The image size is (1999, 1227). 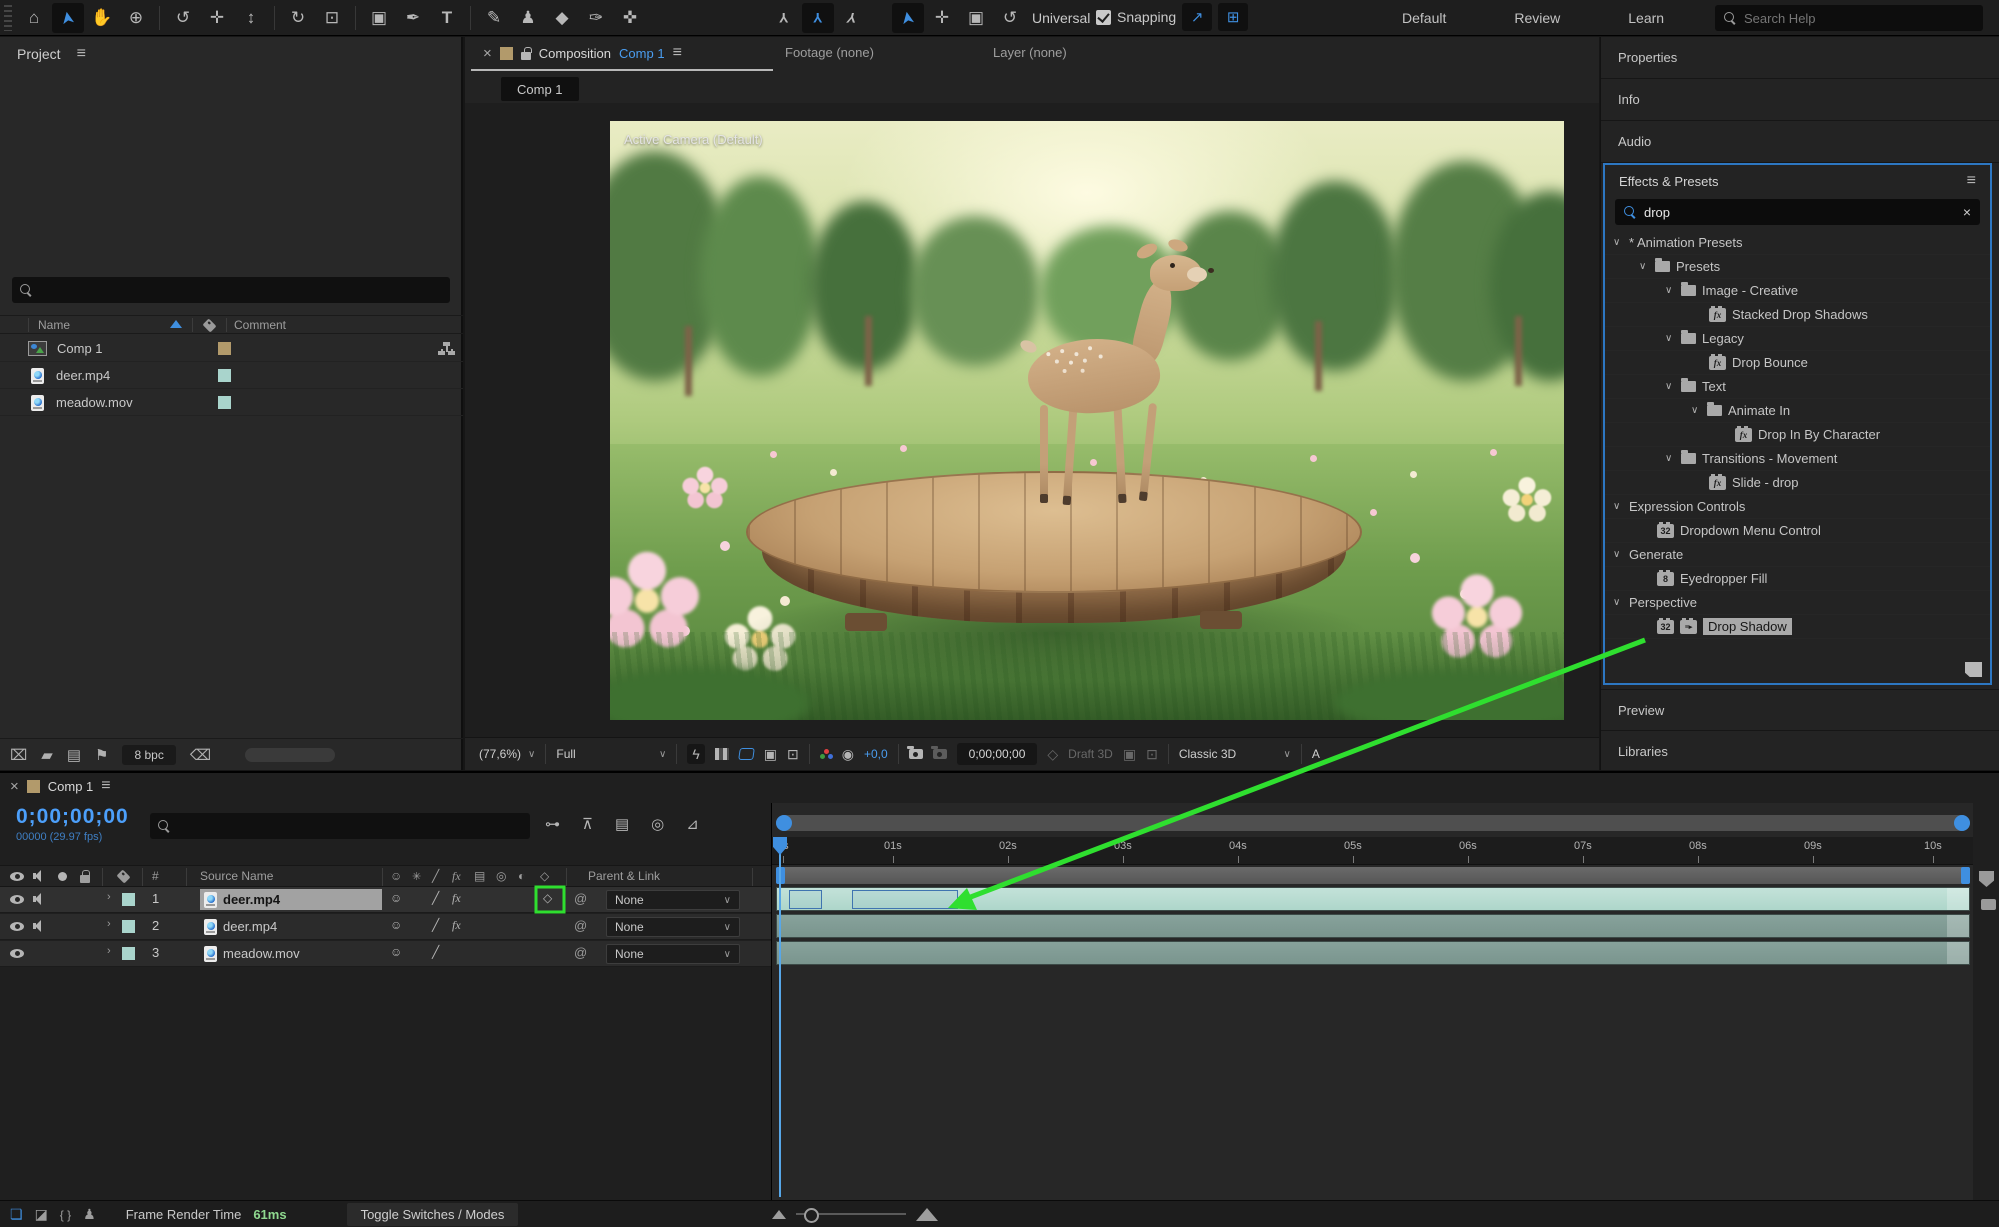 What do you see at coordinates (908, 18) in the screenshot?
I see `transform-select-icon` at bounding box center [908, 18].